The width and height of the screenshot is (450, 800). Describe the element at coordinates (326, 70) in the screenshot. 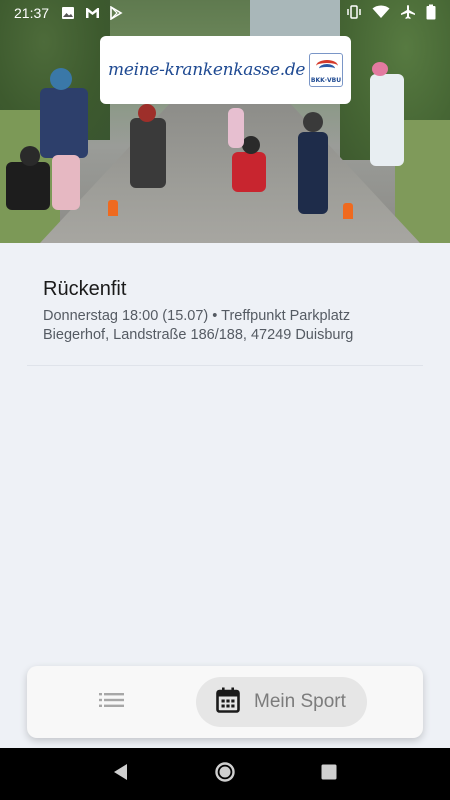

I see `bkk-vbu-logo-icon: BKK·VBU` at that location.